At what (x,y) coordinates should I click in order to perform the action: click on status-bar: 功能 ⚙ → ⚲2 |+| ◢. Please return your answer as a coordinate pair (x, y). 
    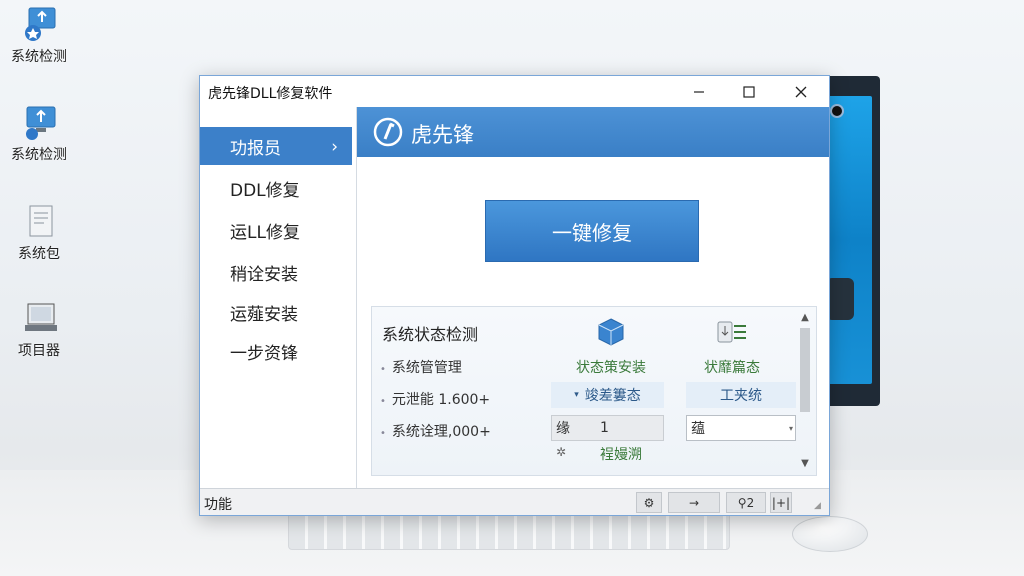
    Looking at the image, I should click on (514, 501).